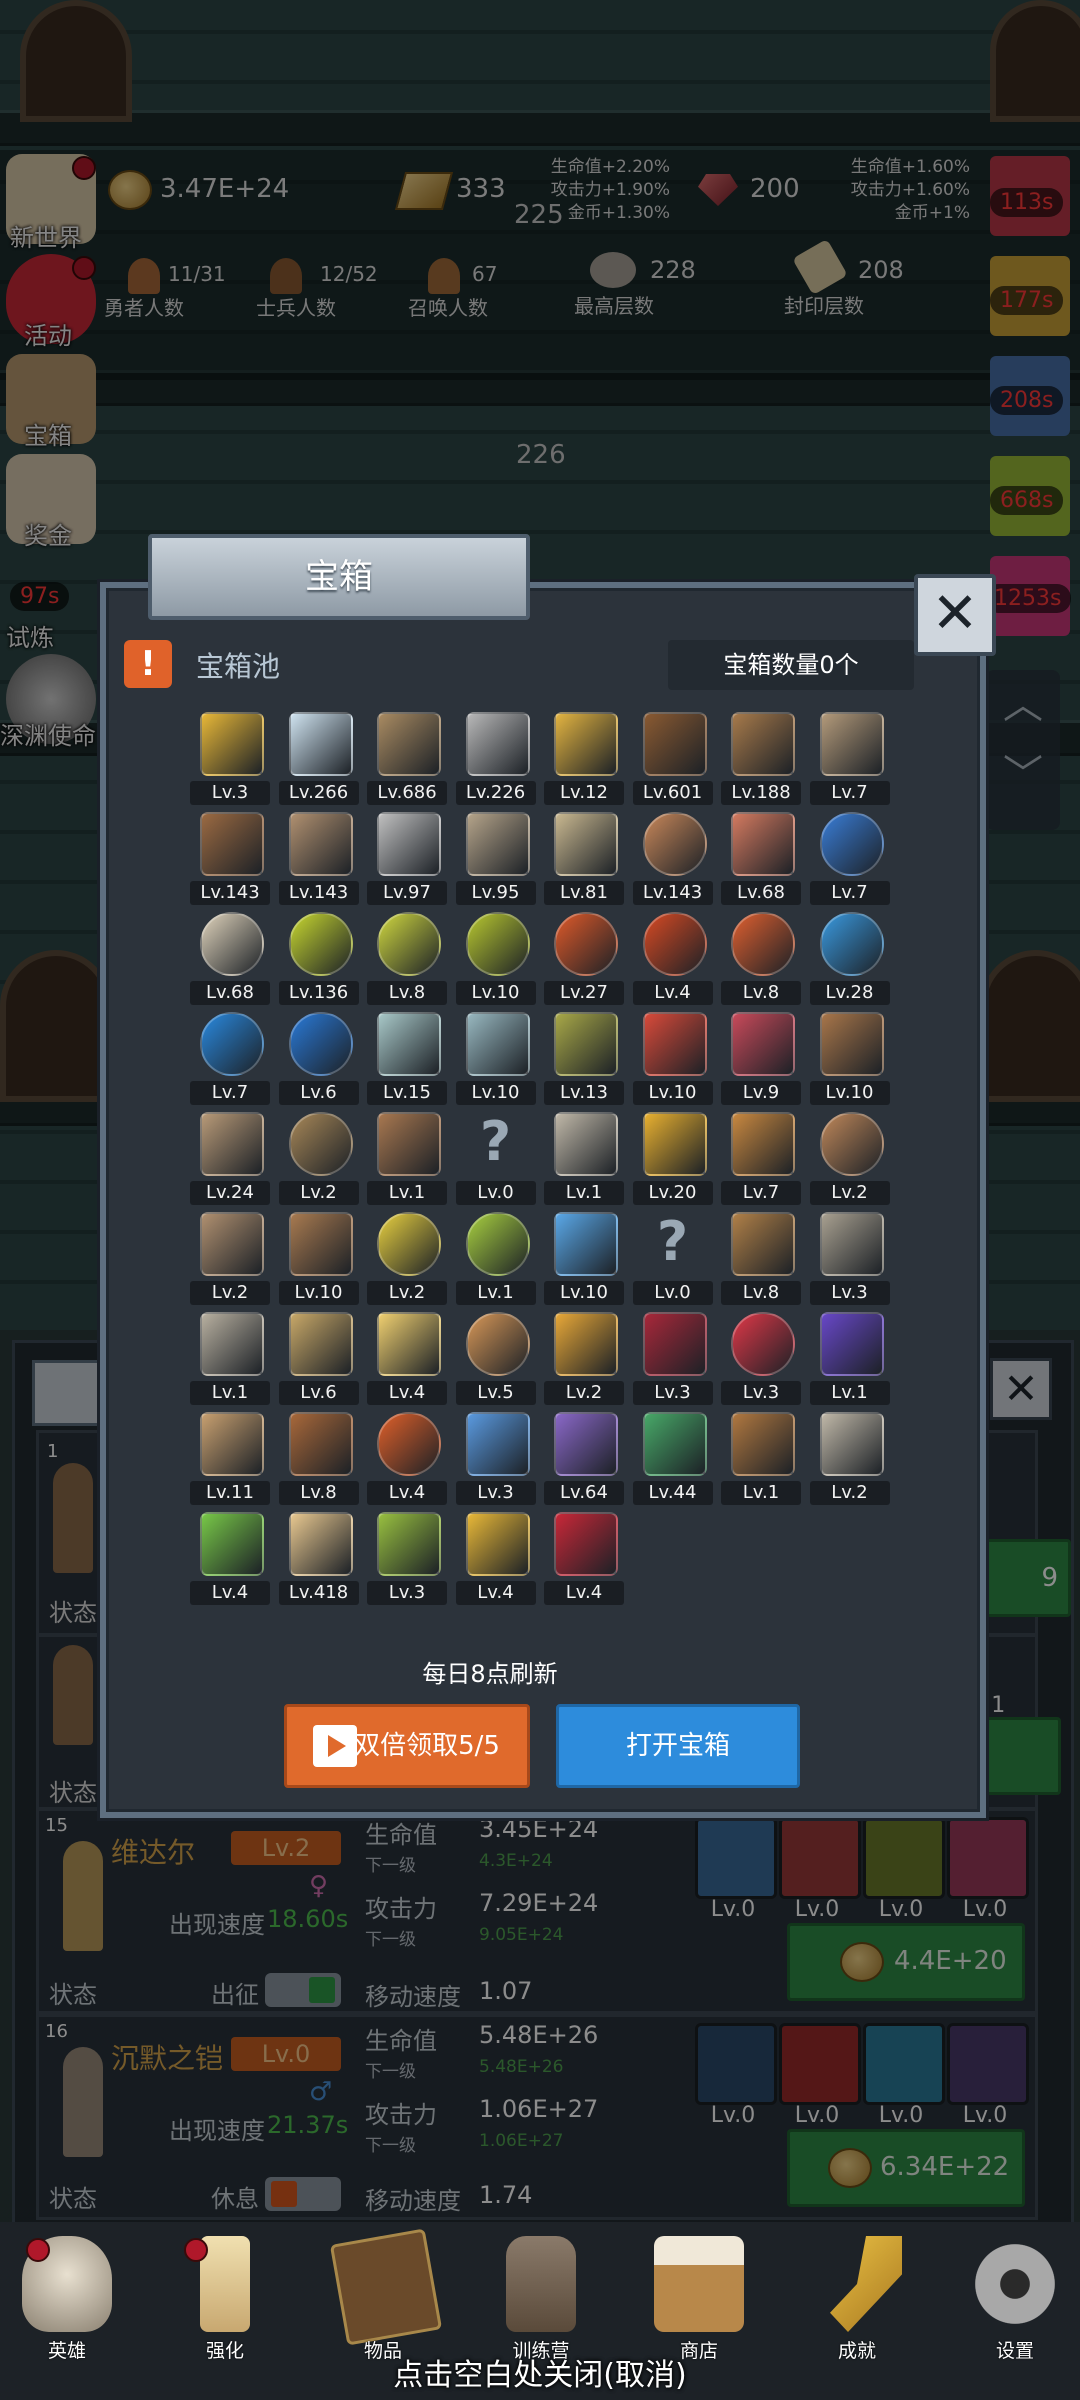 This screenshot has width=1080, height=2400. Describe the element at coordinates (407, 1746) in the screenshot. I see `double-claim-button: 双倍领取5/5` at that location.